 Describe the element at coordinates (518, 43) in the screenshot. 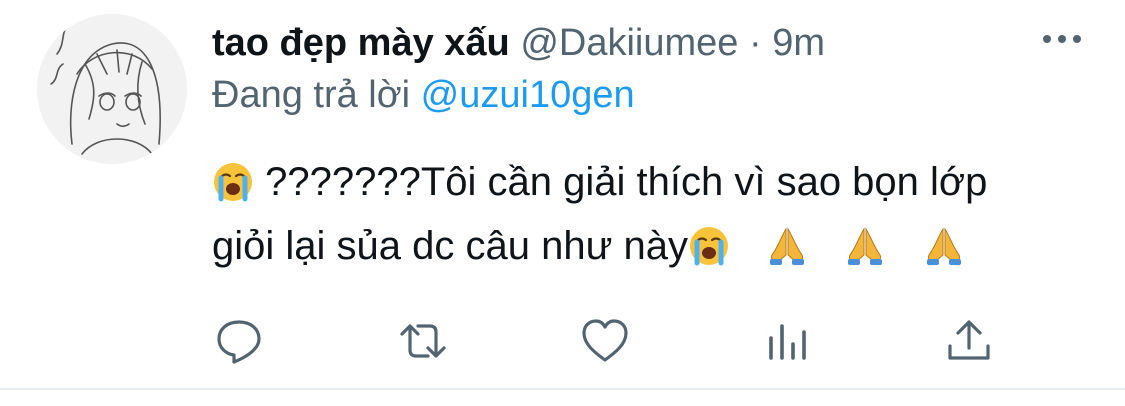

I see `tweet-header: tao đẹp mày xấu @Dakiiumee · 9m` at that location.